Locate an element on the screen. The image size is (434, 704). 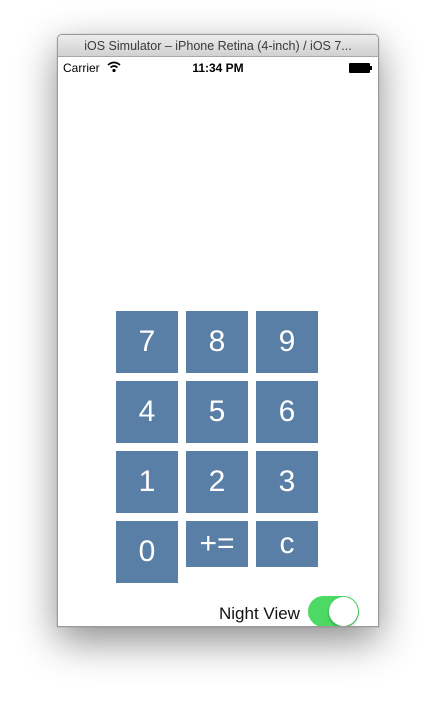
key-3: 3 is located at coordinates (287, 482).